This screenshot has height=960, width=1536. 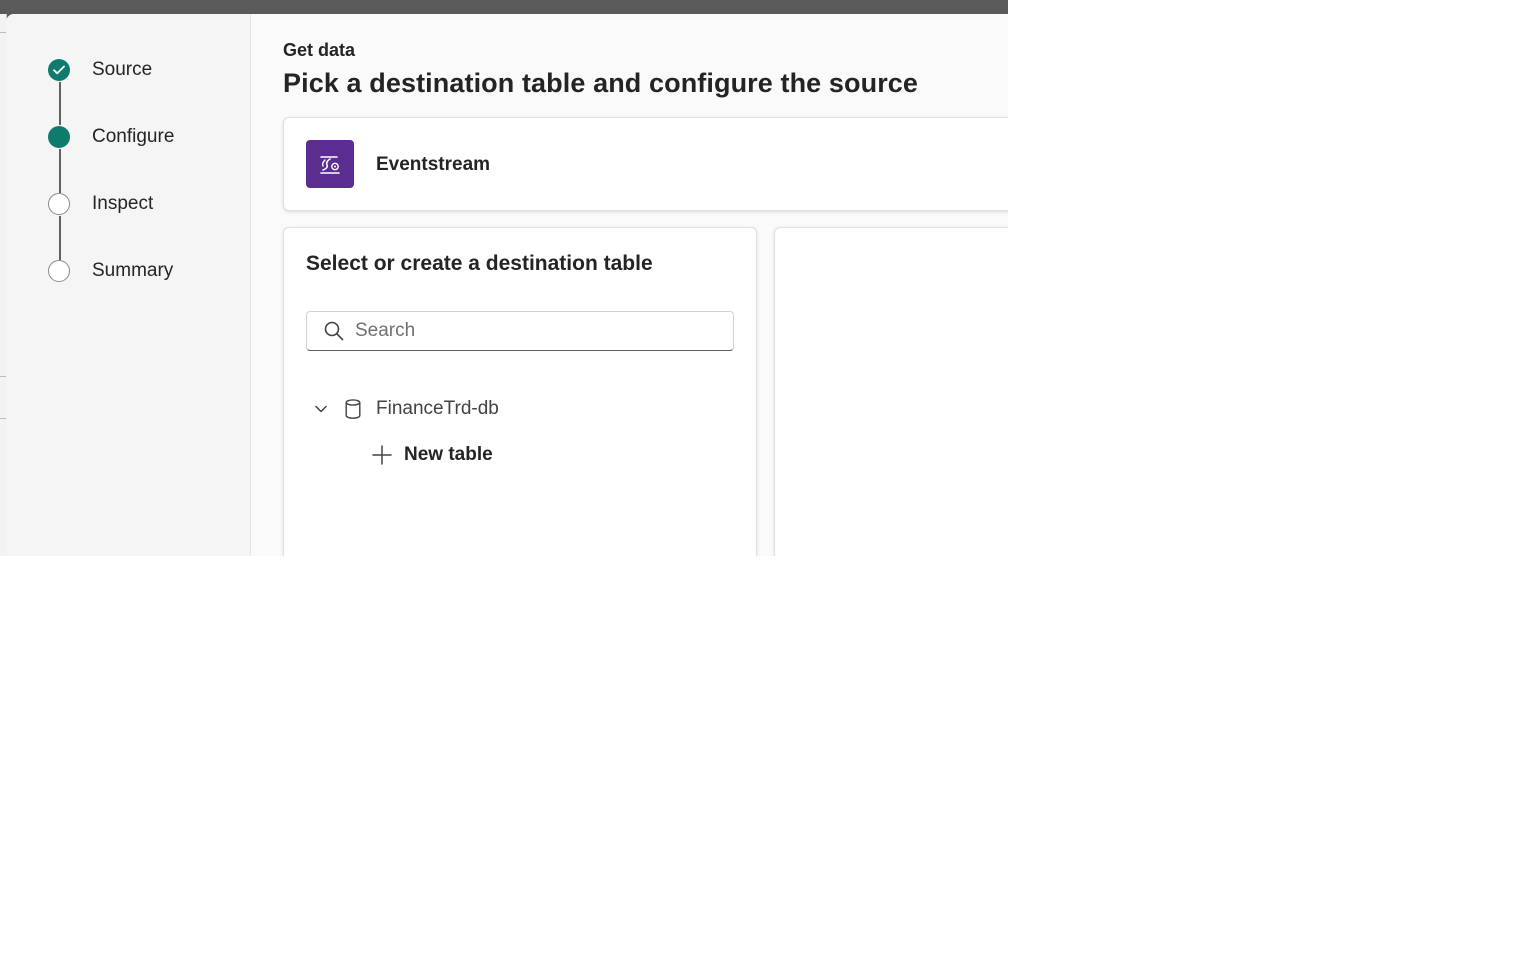 I want to click on dialog-eyebrow: Get data, so click(x=319, y=50).